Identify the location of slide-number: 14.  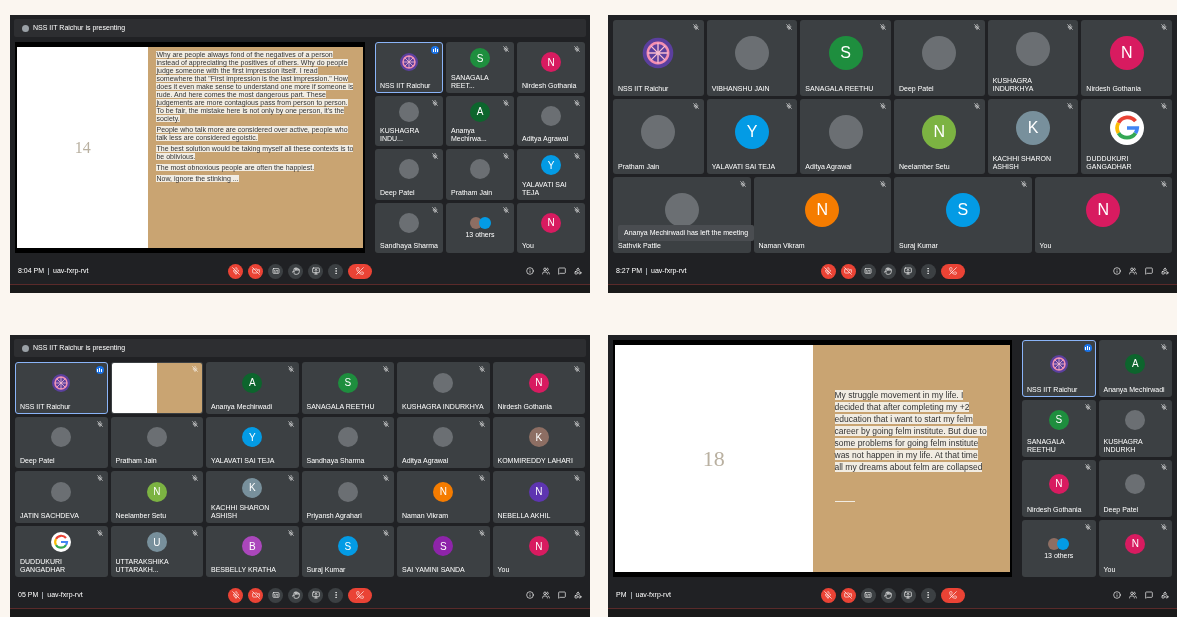
(82, 147).